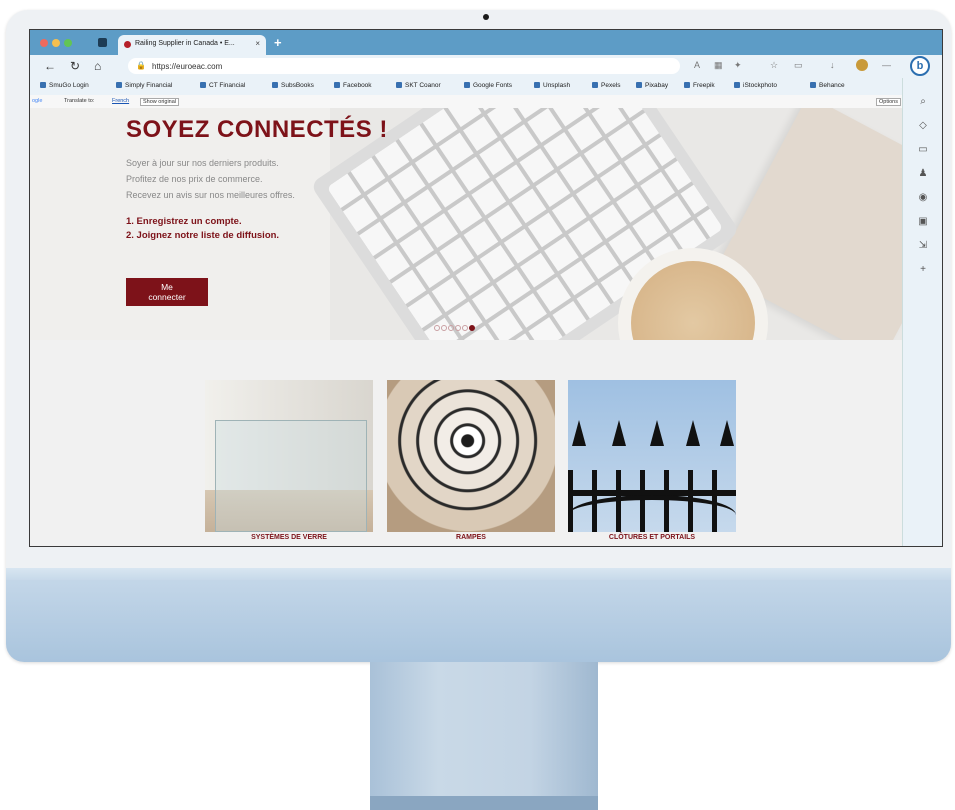 This screenshot has height=810, width=955. What do you see at coordinates (862, 65) in the screenshot?
I see `profile-avatar` at bounding box center [862, 65].